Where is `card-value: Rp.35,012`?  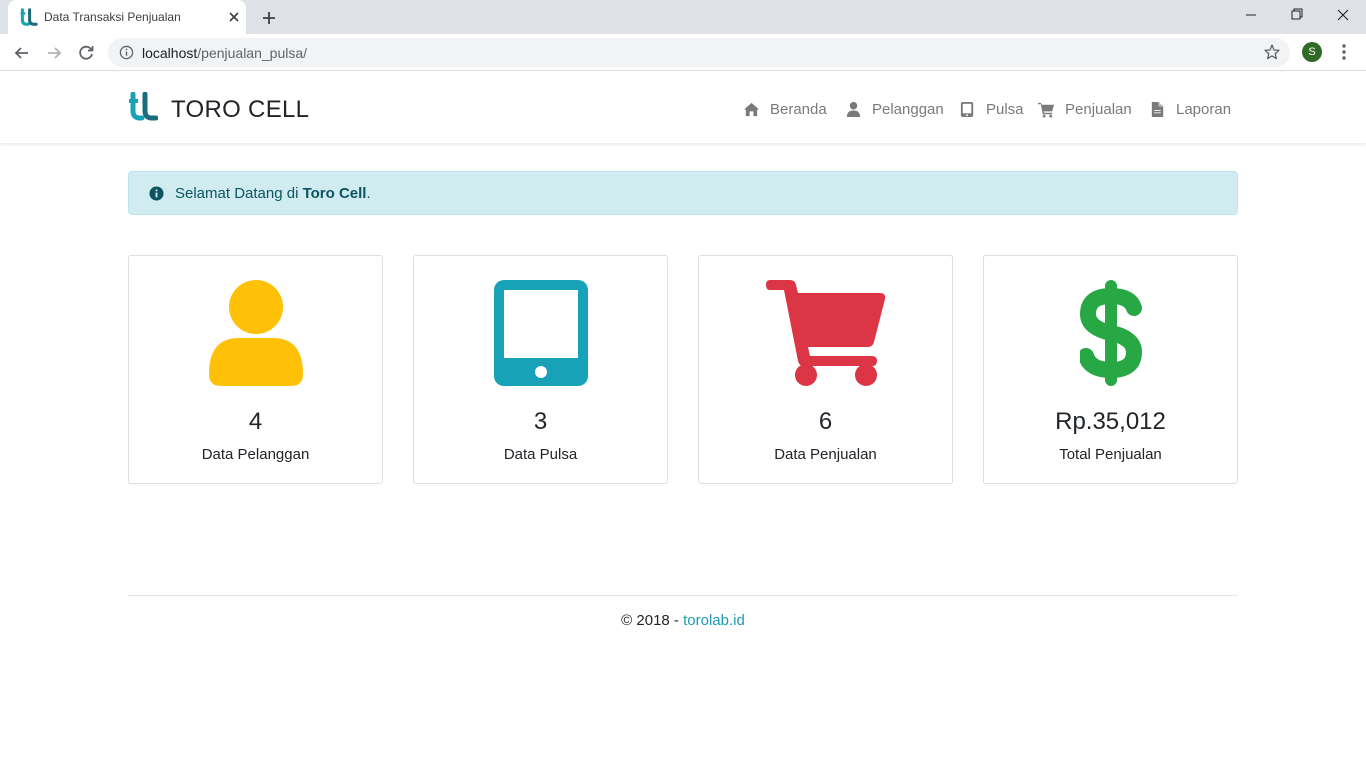 card-value: Rp.35,012 is located at coordinates (1110, 421).